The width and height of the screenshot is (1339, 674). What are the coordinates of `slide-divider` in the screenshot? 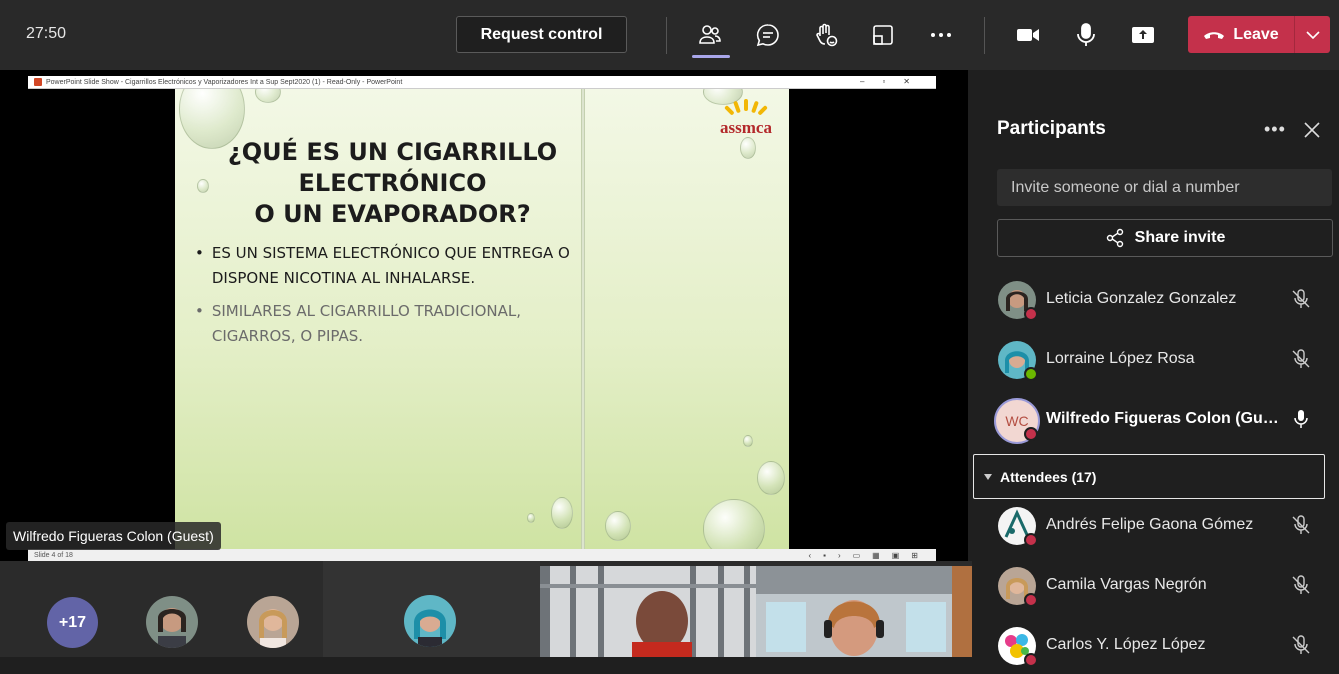 It's located at (583, 319).